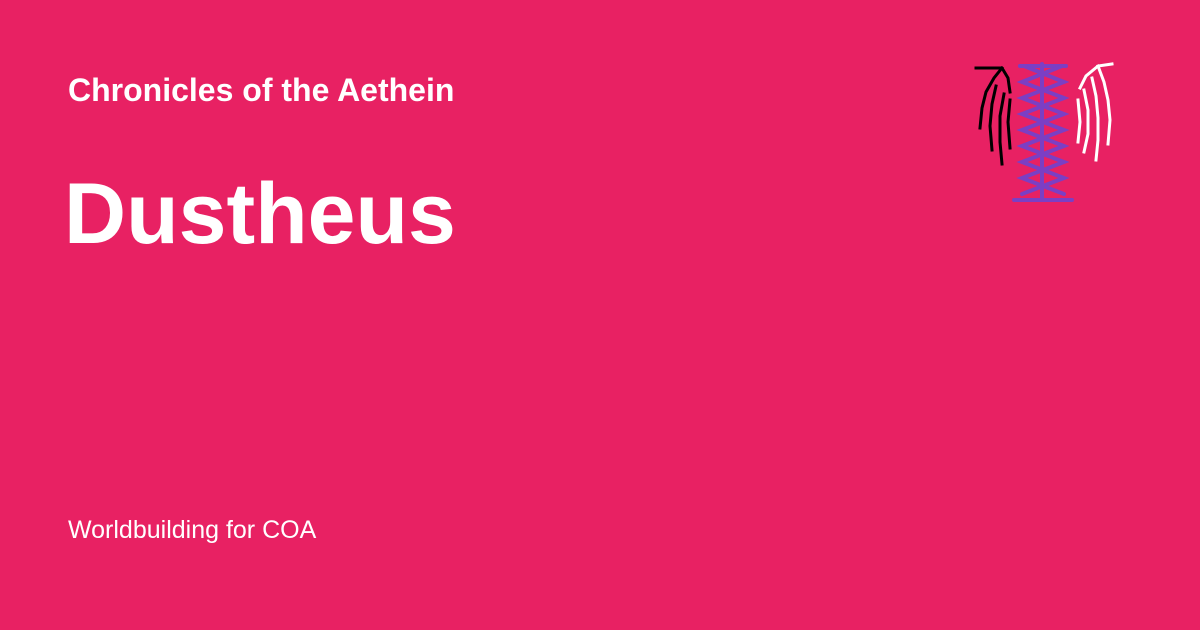  I want to click on lattice-spine-icon, so click(1043, 132).